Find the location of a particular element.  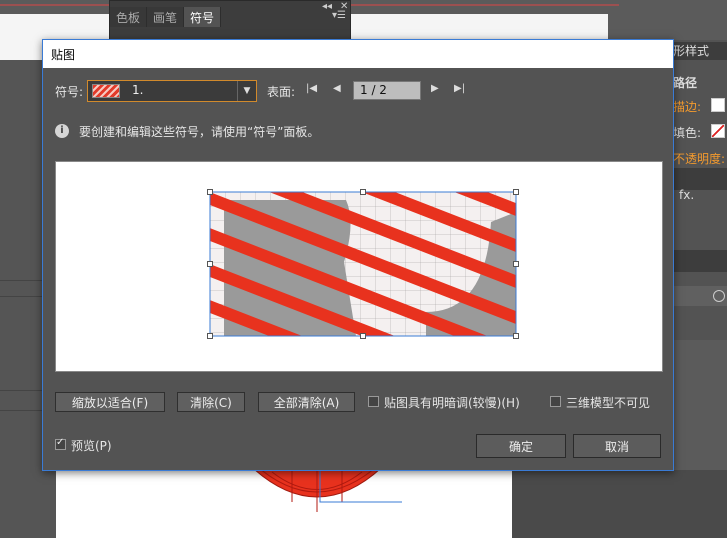

shade-artwork-label: 贴图具有明暗调(较慢)(H) is located at coordinates (452, 402).